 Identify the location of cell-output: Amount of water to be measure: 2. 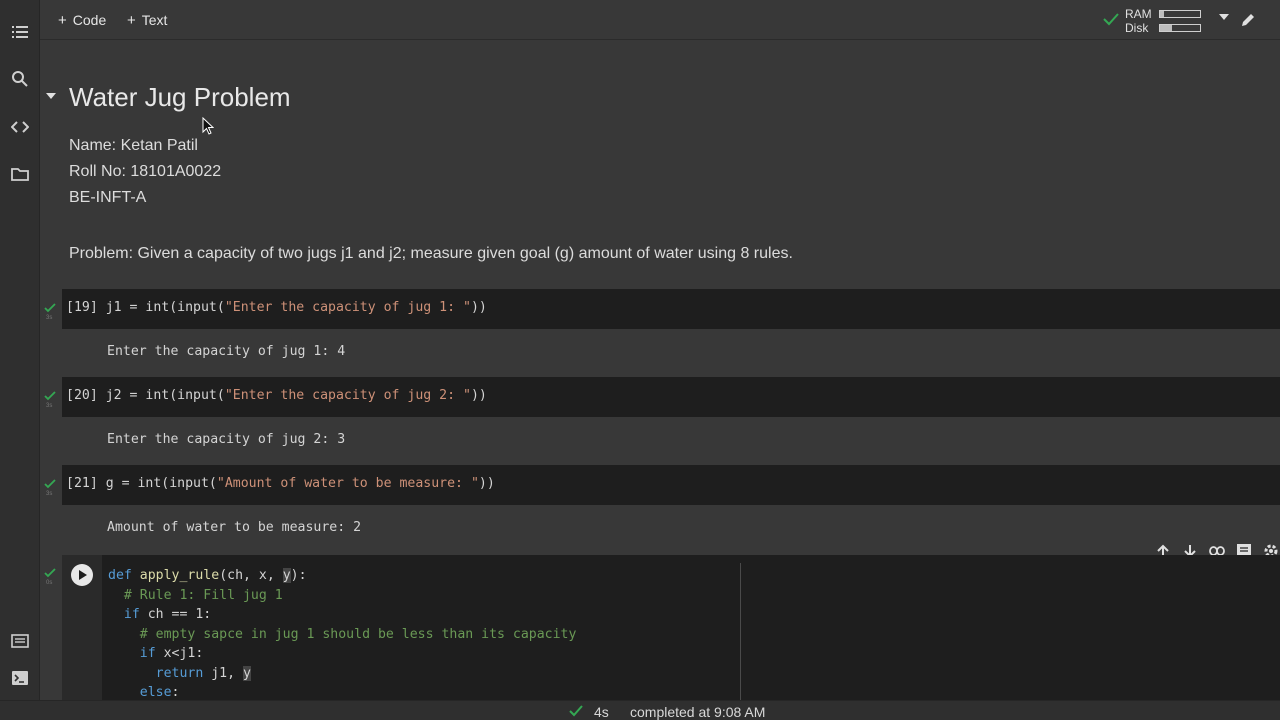
(671, 529).